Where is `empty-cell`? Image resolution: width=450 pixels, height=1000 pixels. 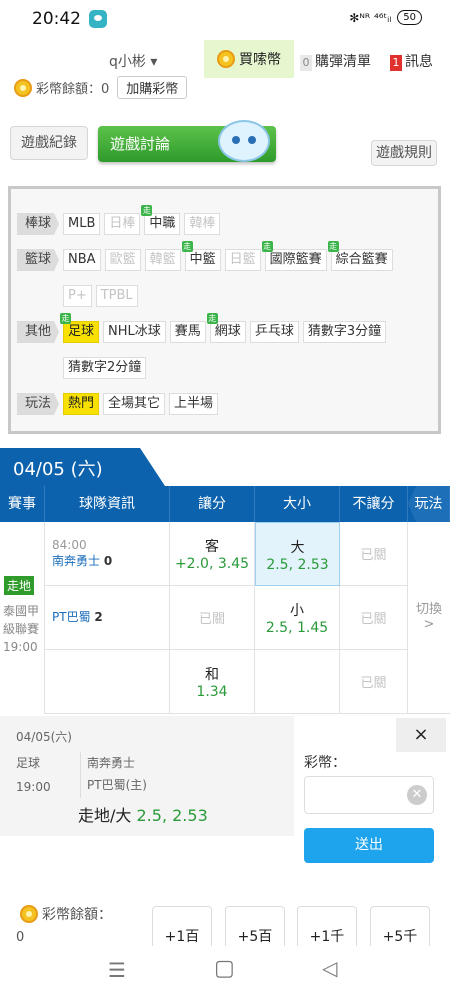 empty-cell is located at coordinates (297, 682).